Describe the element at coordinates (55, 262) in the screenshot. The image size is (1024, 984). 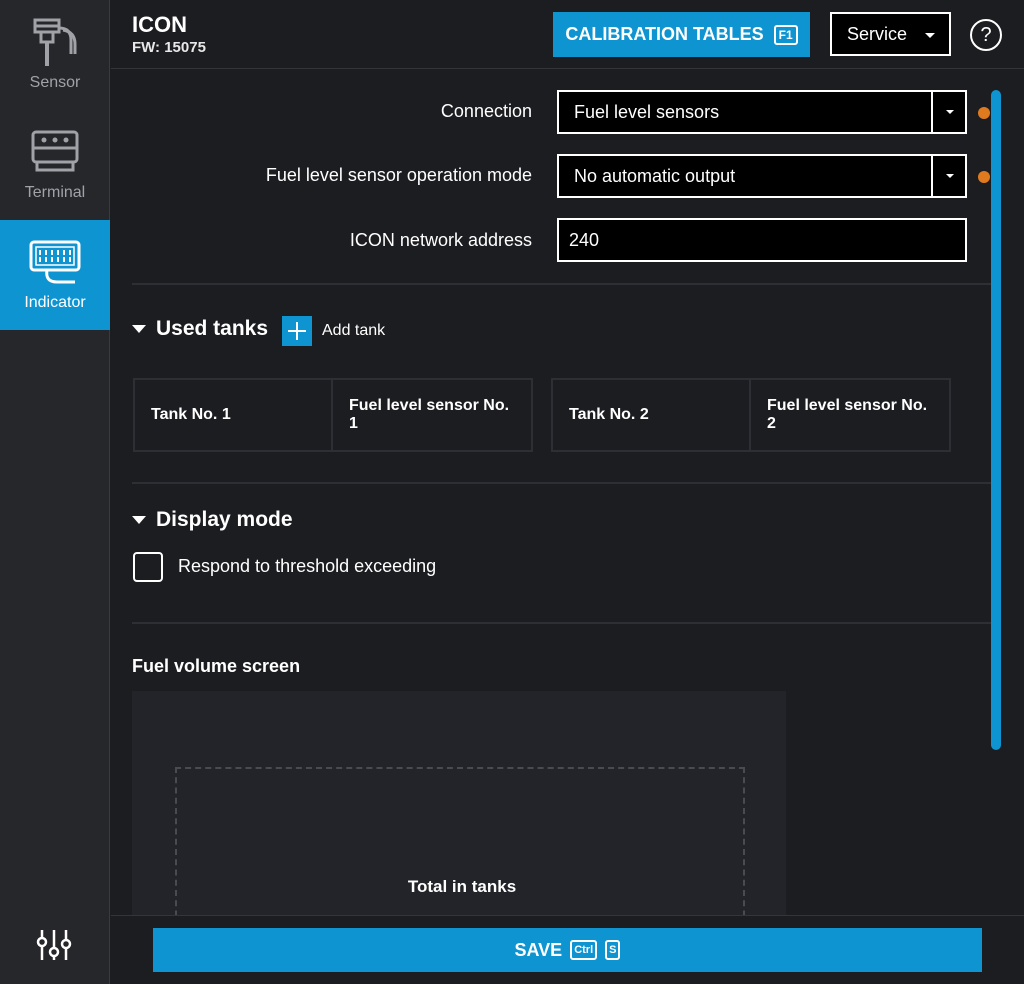
I see `indicator-icon` at that location.